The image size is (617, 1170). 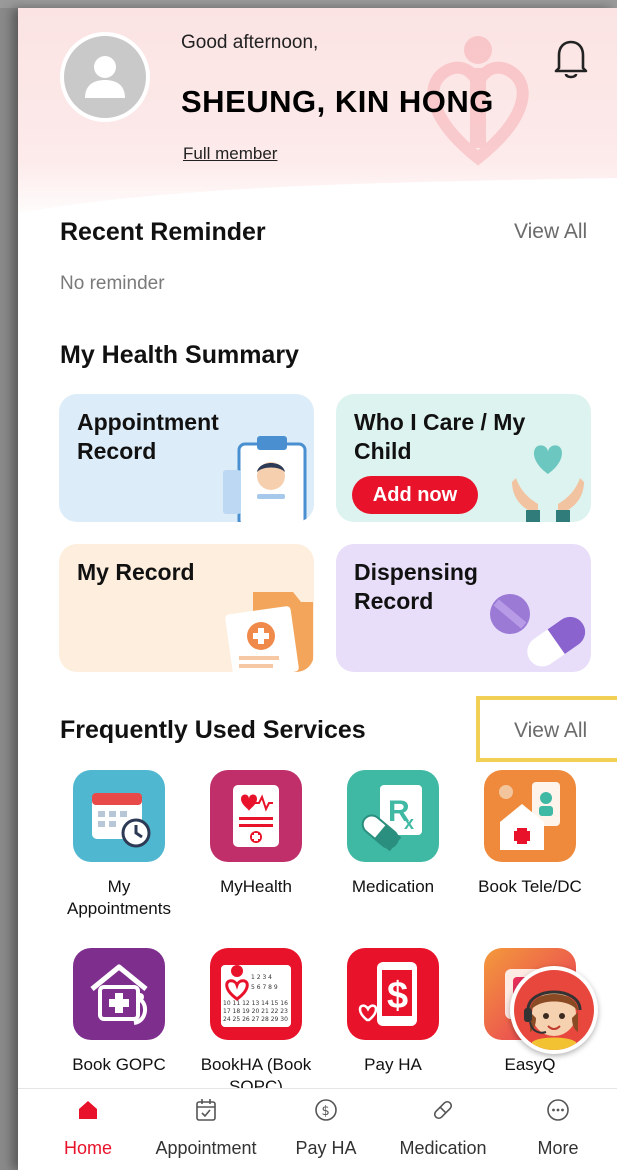 I want to click on pill-icon, so click(x=443, y=1110).